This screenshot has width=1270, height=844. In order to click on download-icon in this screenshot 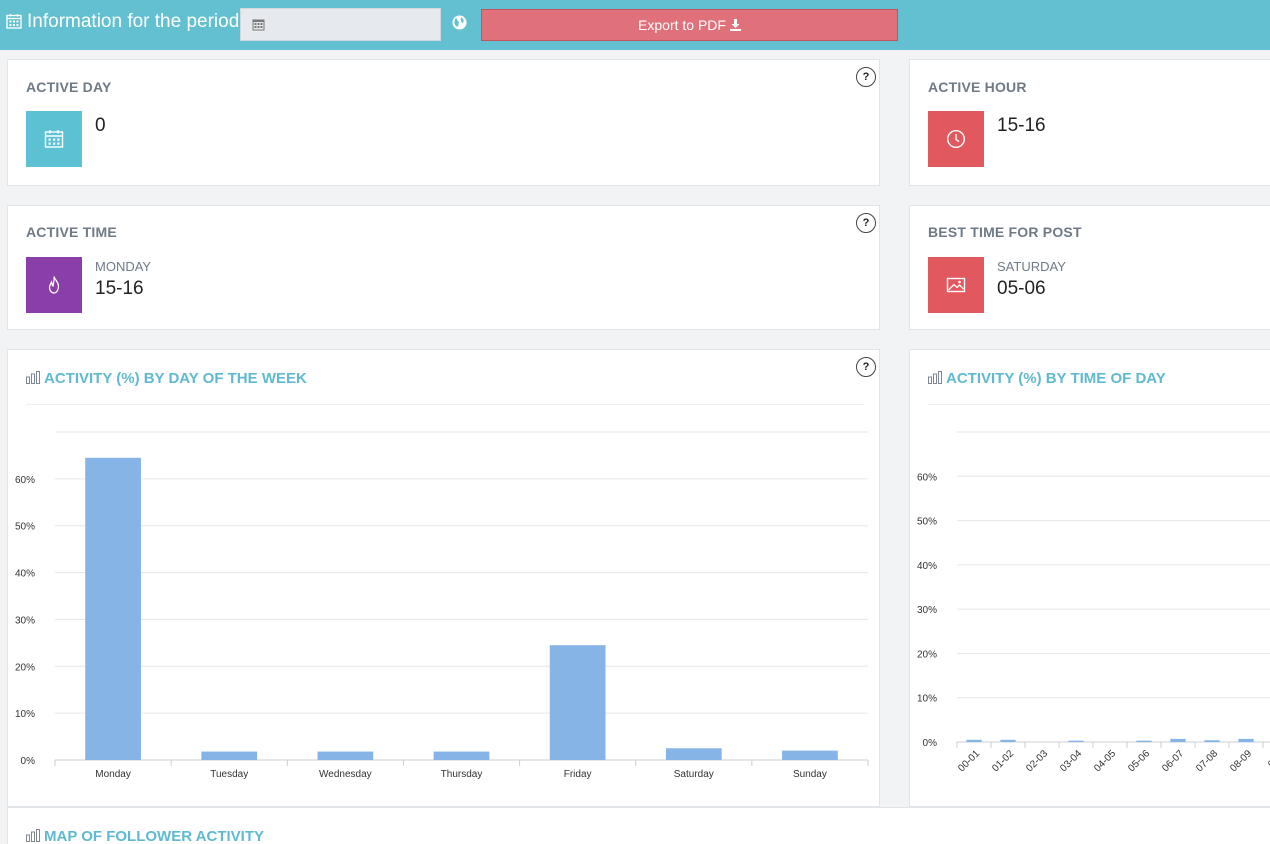, I will do `click(735, 25)`.